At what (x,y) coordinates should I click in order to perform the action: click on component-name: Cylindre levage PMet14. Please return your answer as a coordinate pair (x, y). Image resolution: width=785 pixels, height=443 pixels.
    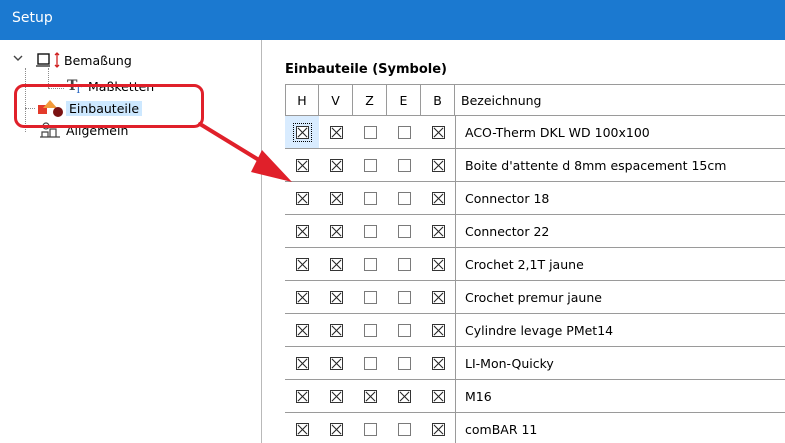
    Looking at the image, I should click on (620, 330).